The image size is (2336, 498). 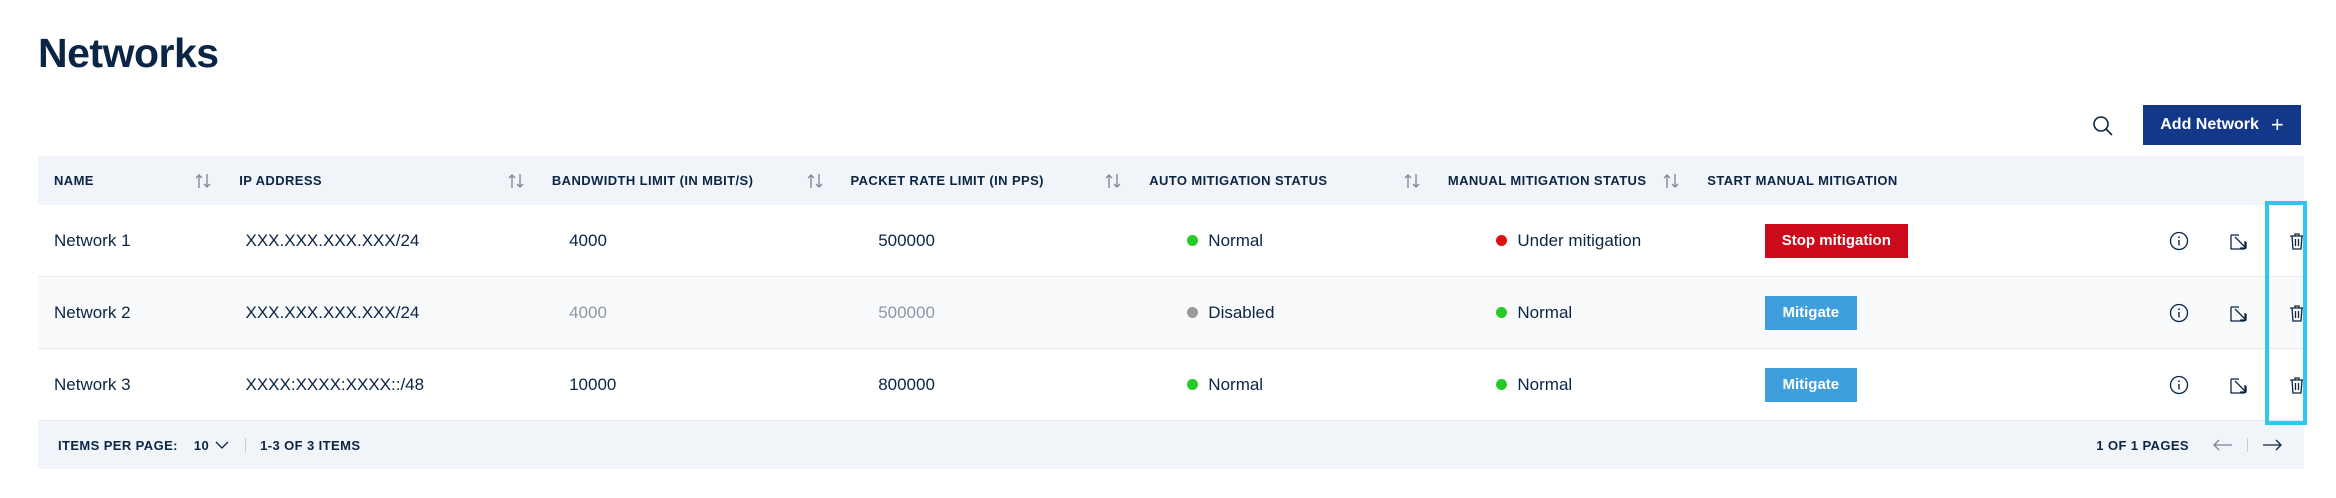 I want to click on chevron-down-icon, so click(x=222, y=445).